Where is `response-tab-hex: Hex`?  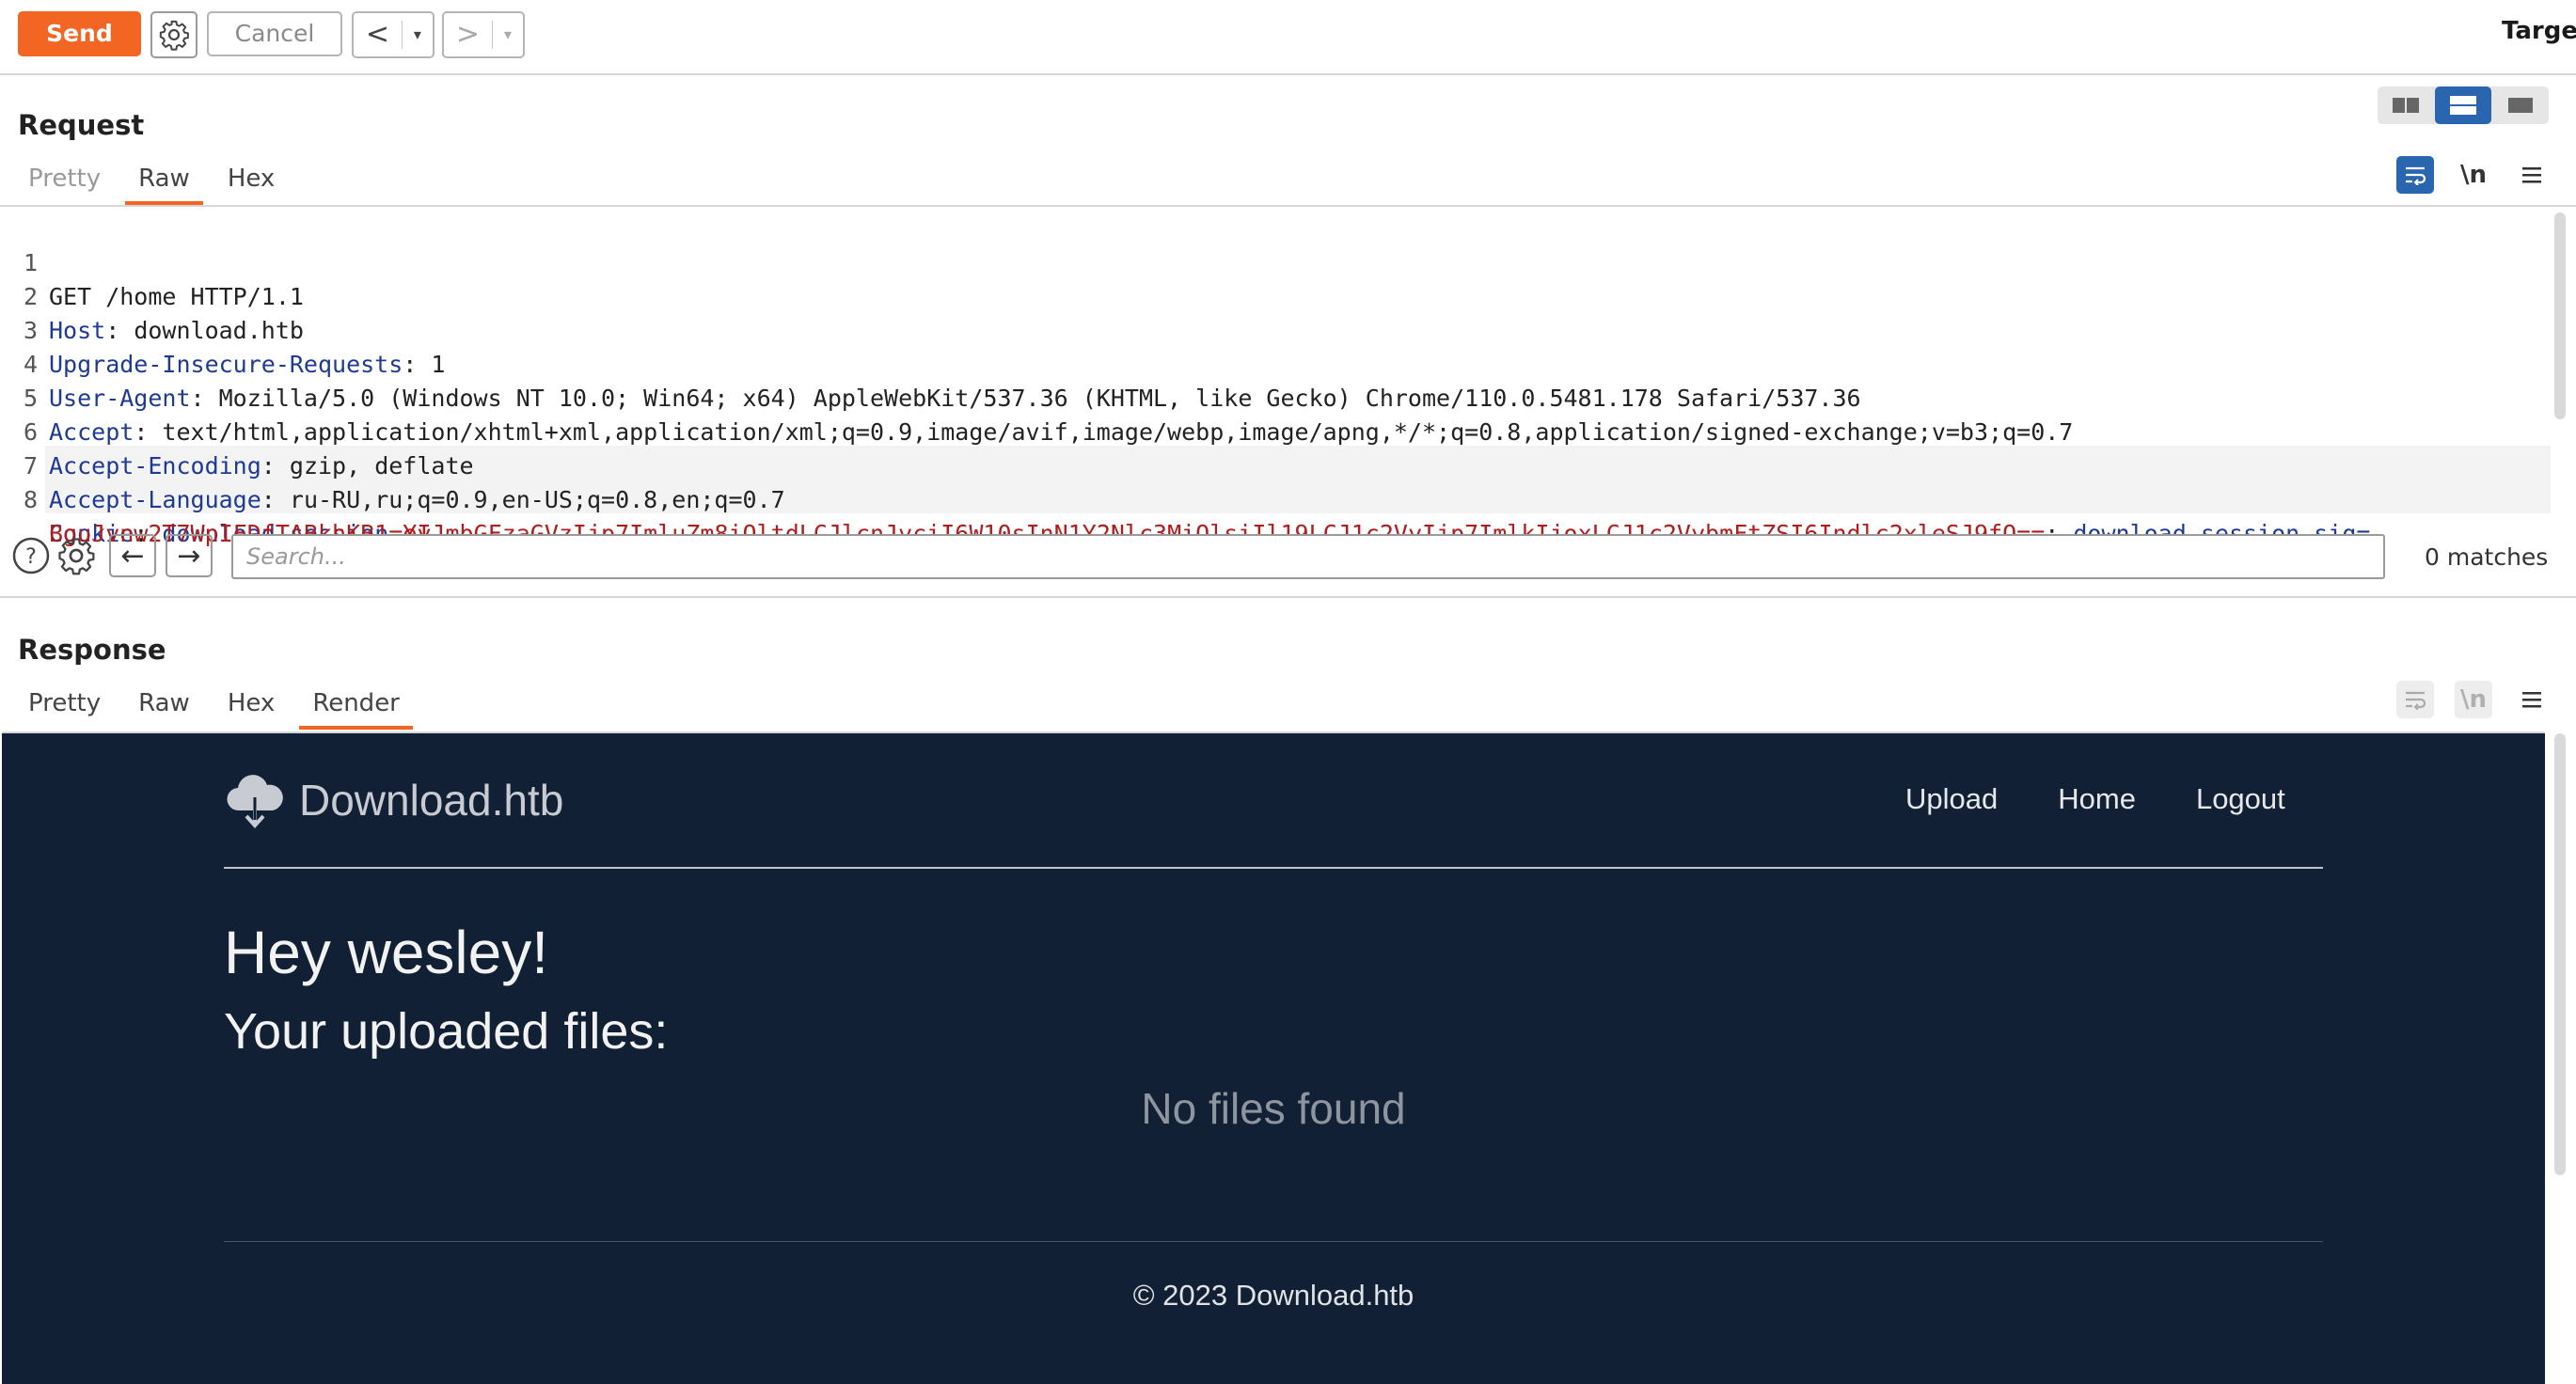 response-tab-hex: Hex is located at coordinates (251, 705).